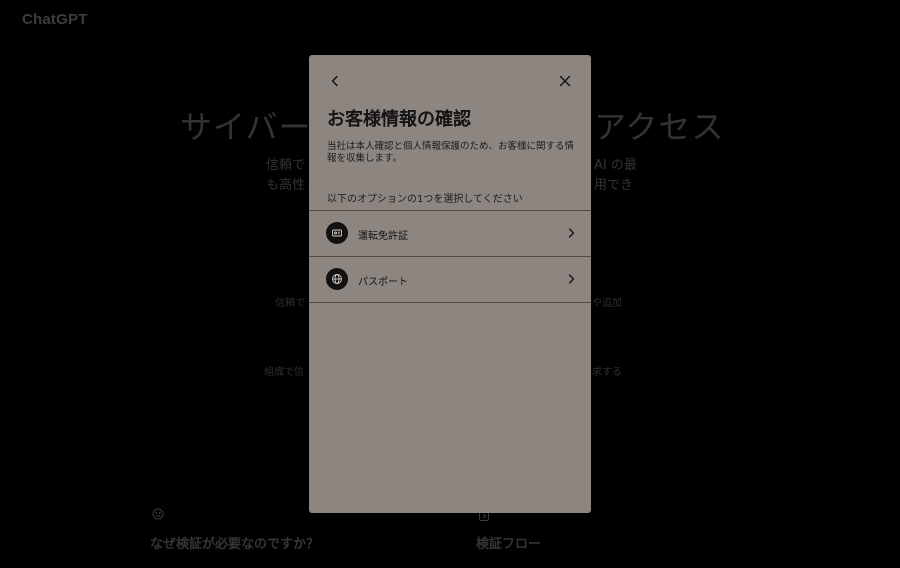  I want to click on close-icon, so click(565, 81).